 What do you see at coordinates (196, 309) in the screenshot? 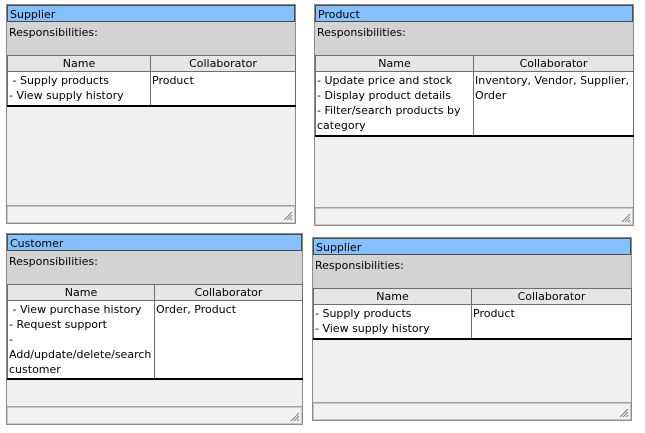
I see `collaborator-item: Order, Product` at bounding box center [196, 309].